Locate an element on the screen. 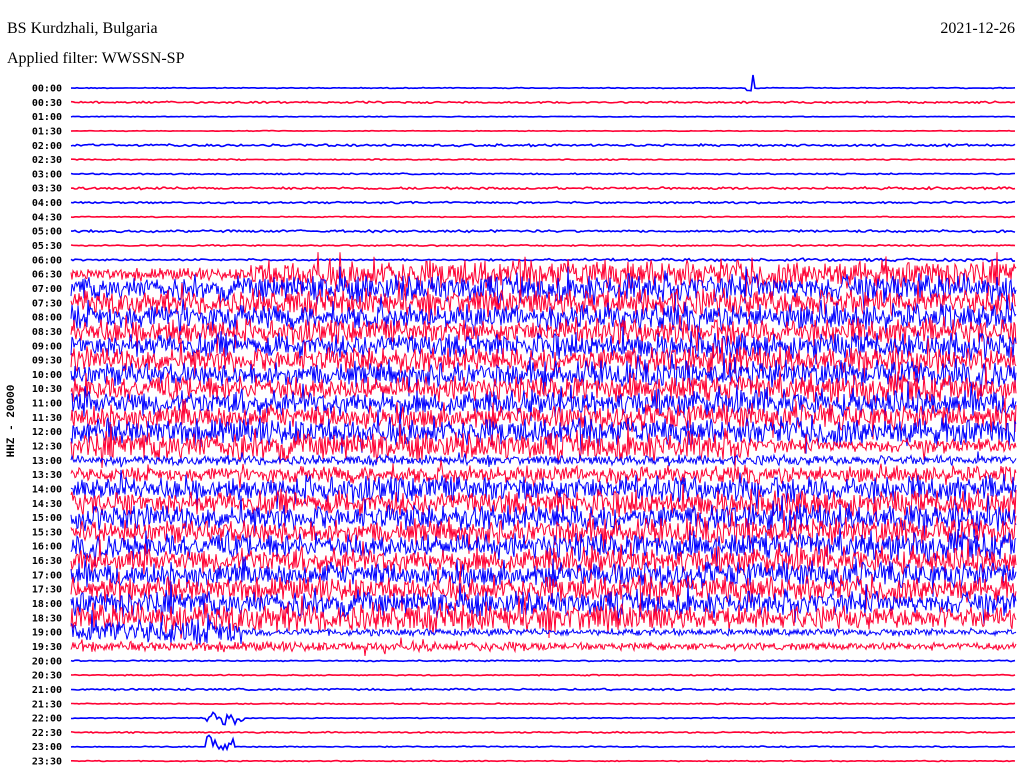  time-tick-label: 22:00 is located at coordinates (47, 719).